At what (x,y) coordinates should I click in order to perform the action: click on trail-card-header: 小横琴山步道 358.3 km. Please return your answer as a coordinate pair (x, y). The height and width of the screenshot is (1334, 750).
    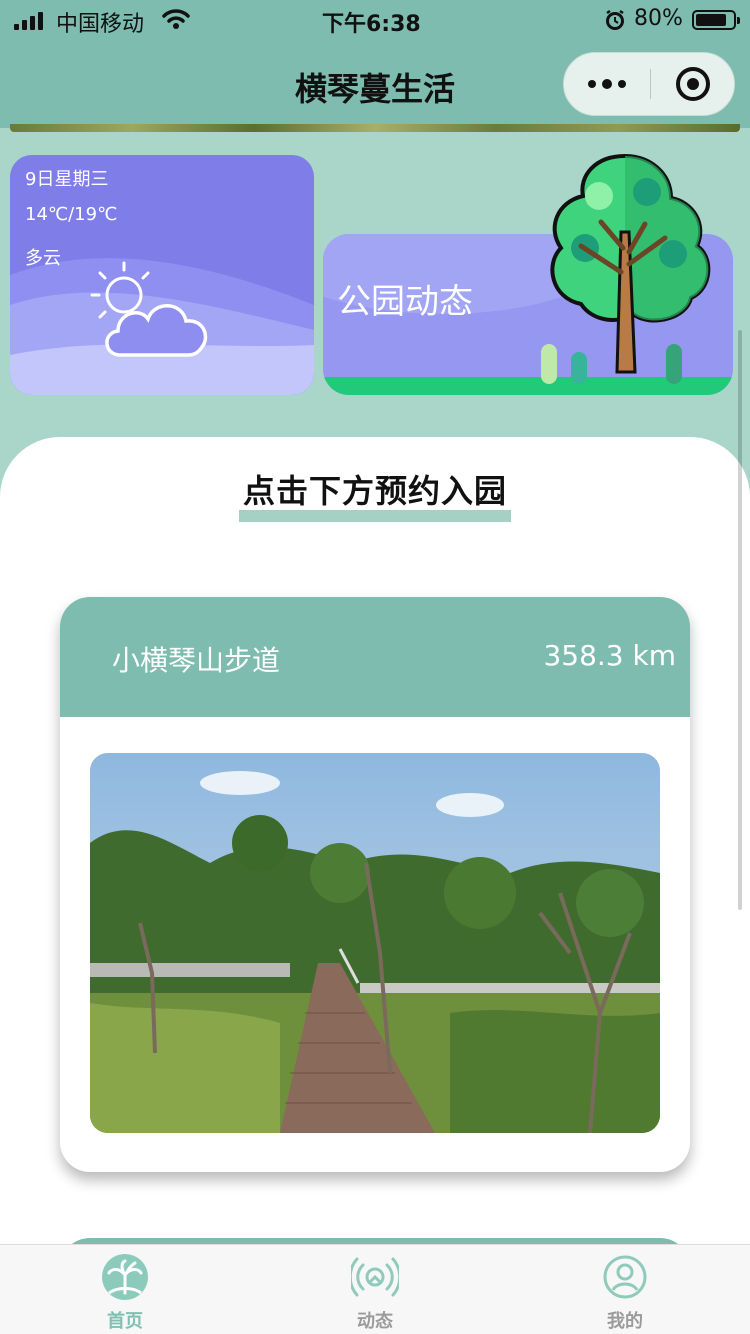
    Looking at the image, I should click on (375, 657).